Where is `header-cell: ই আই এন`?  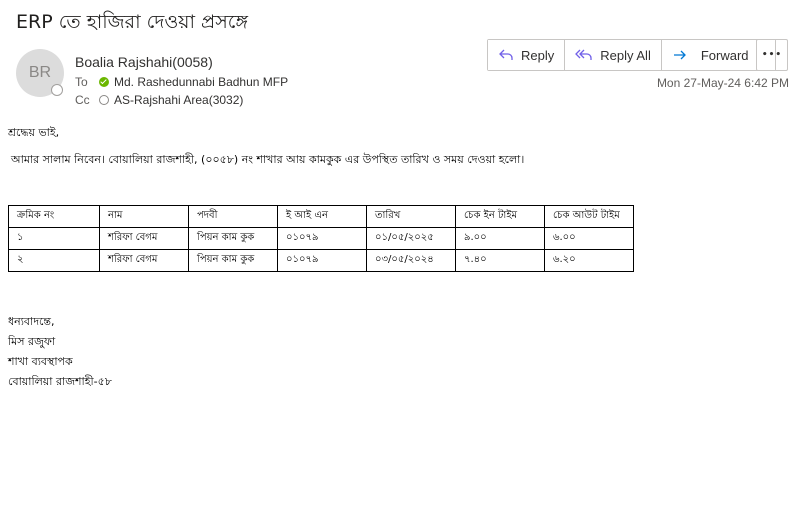 header-cell: ই আই এন is located at coordinates (322, 216).